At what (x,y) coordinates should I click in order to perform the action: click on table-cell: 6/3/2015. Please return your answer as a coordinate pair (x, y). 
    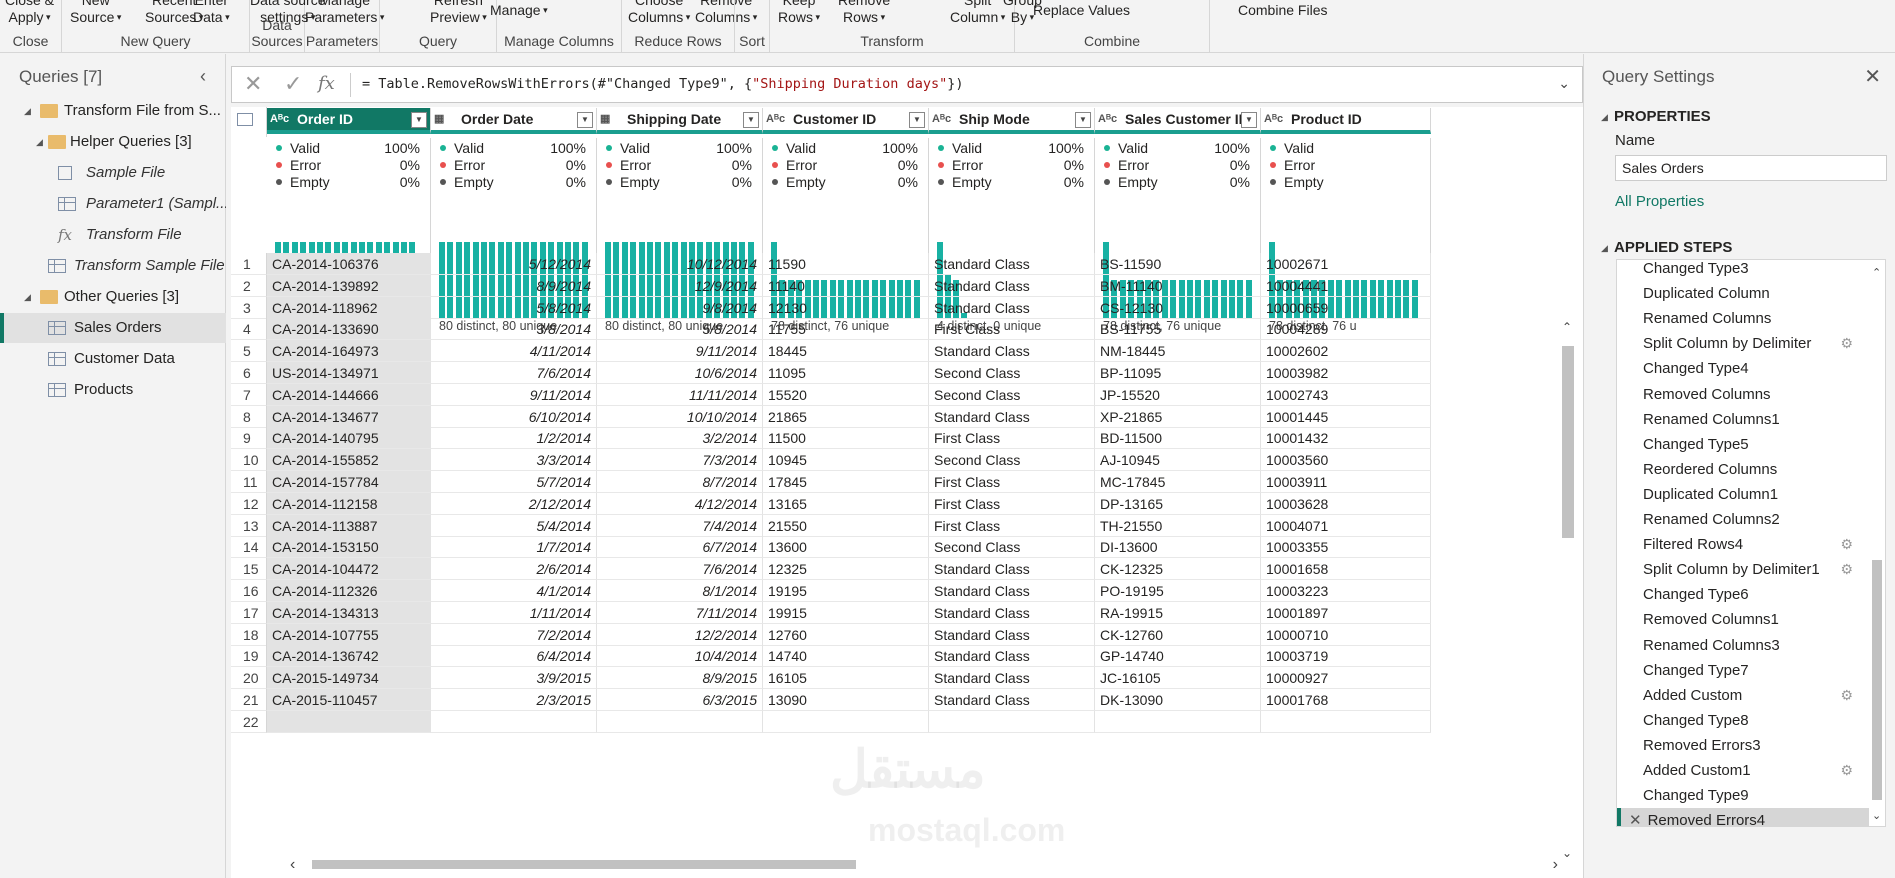
    Looking at the image, I should click on (680, 700).